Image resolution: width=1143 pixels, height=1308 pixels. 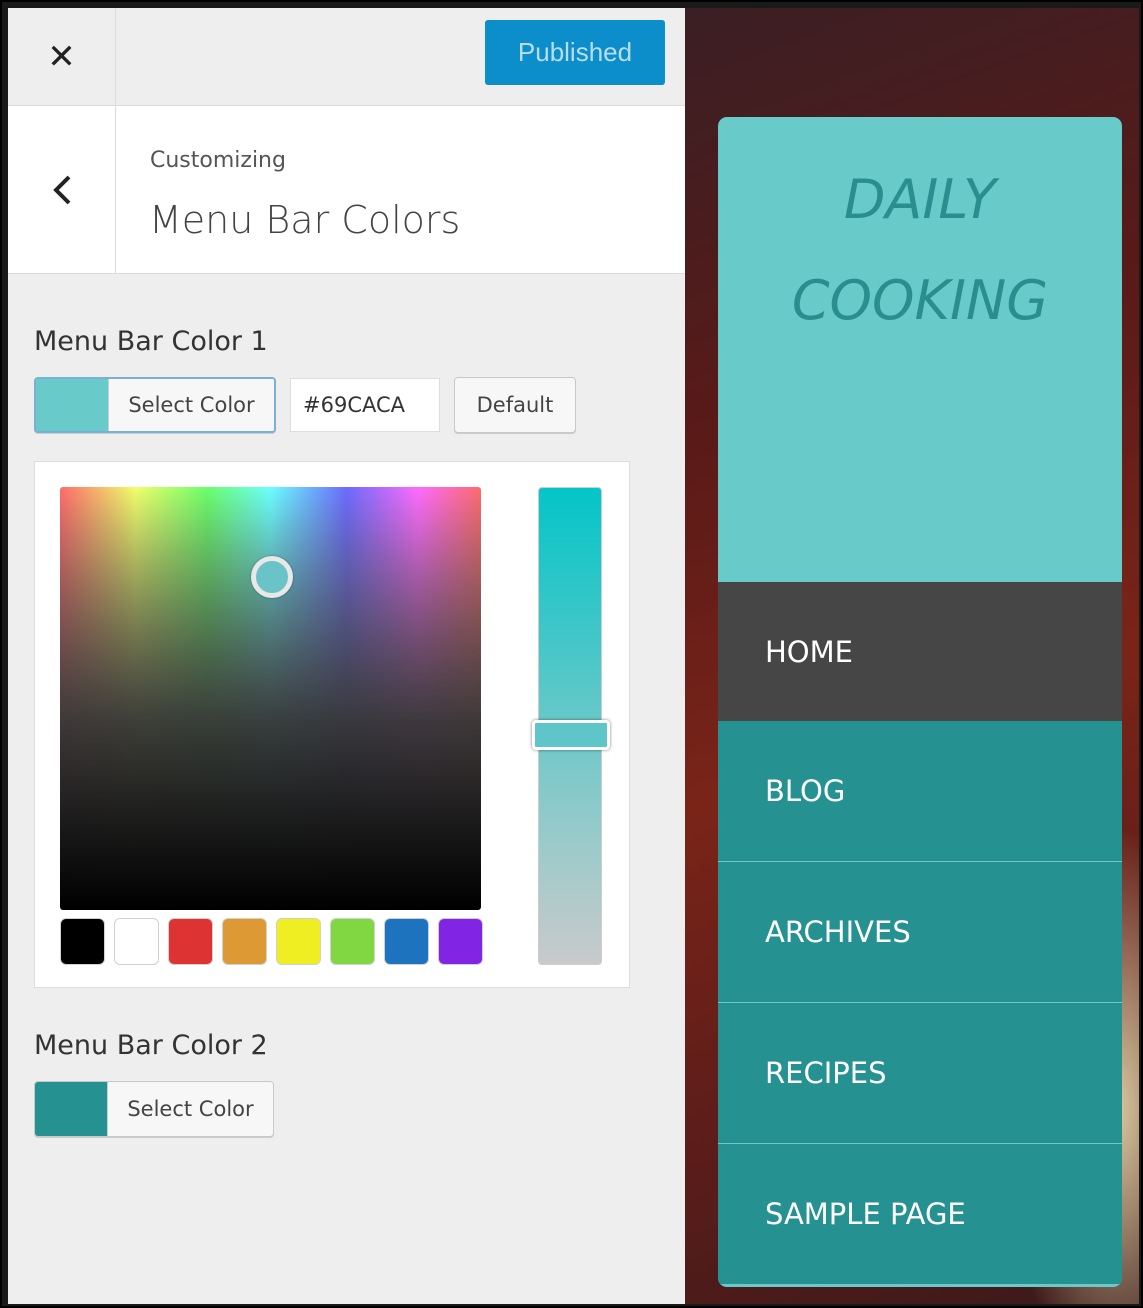 I want to click on header-eyebrow: Customizing, so click(x=218, y=160).